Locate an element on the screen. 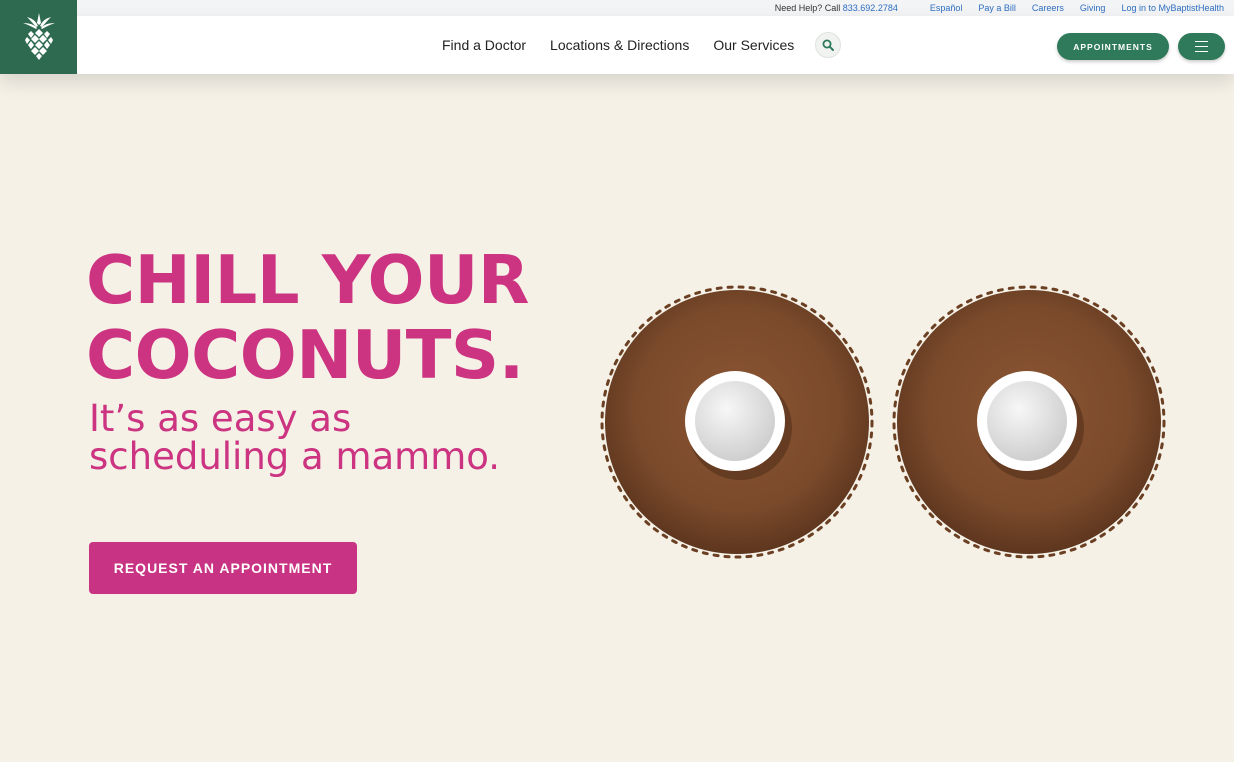 The height and width of the screenshot is (762, 1234). hero-headline: CHILL YOUR COCONUTS. is located at coordinates (321, 318).